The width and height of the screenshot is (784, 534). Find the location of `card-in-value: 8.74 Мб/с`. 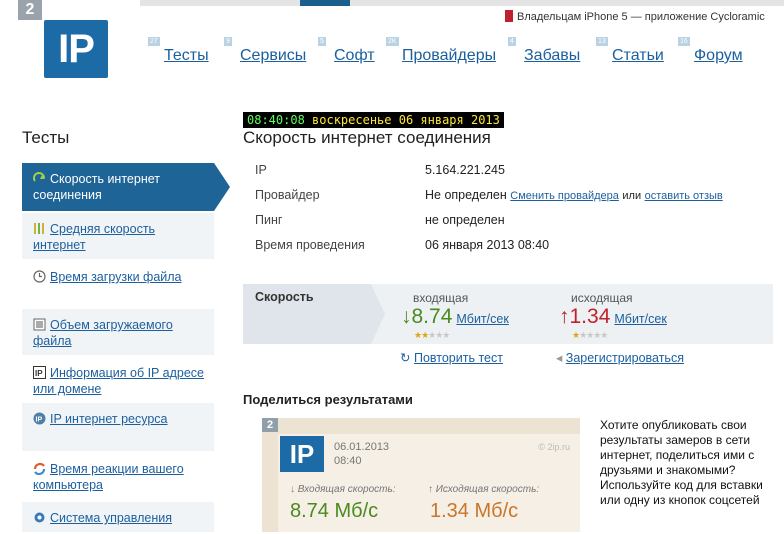

card-in-value: 8.74 Мб/с is located at coordinates (334, 511).